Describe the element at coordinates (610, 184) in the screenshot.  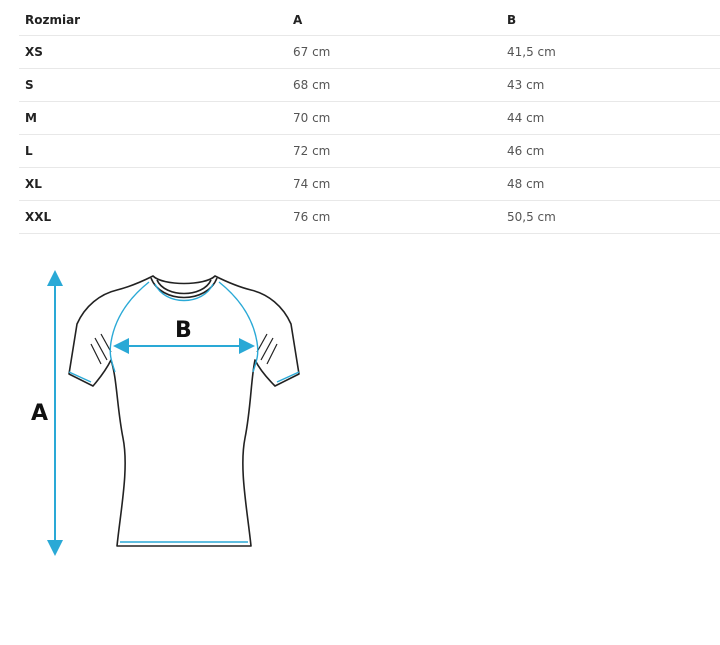
I see `width-b-cell: 48 cm` at that location.